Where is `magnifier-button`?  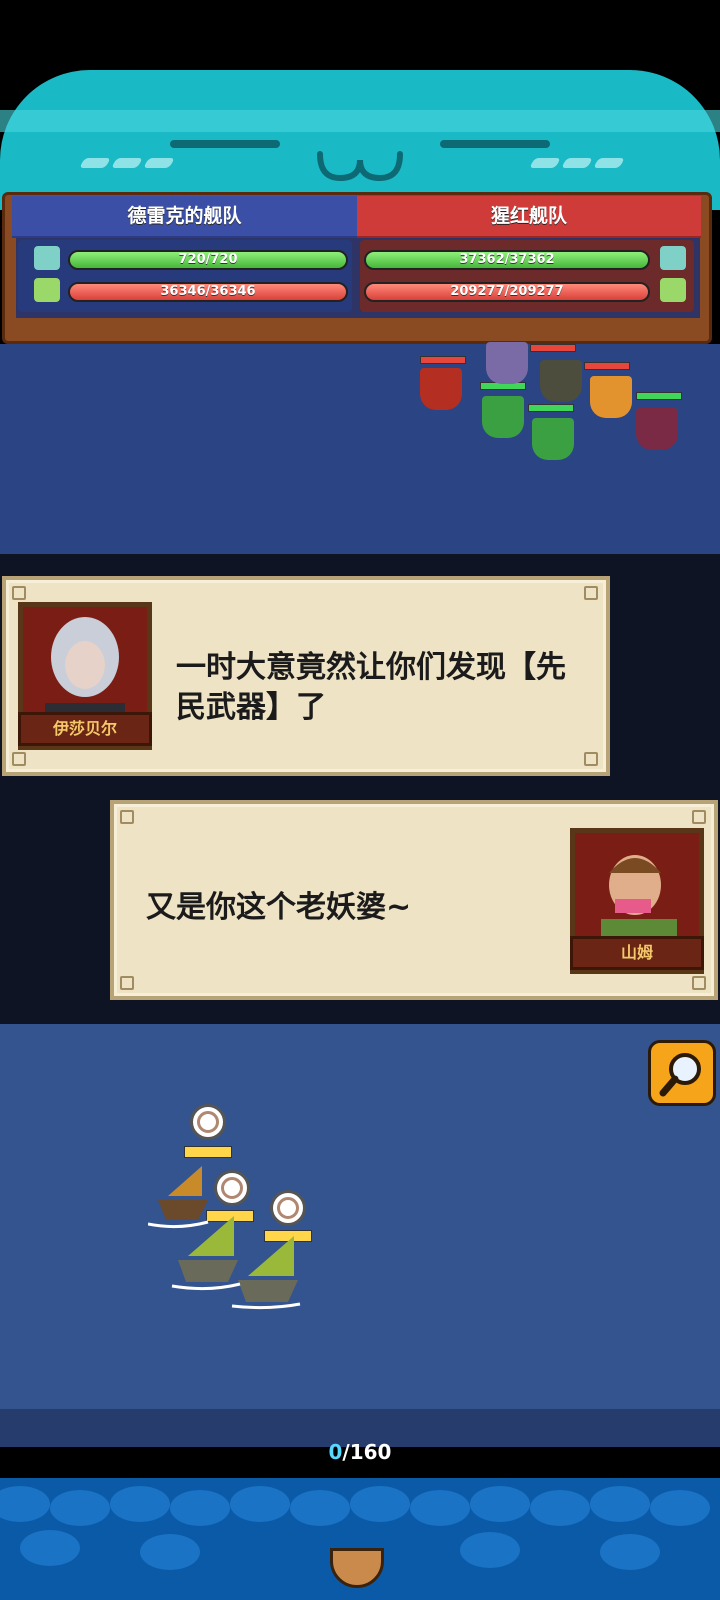 magnifier-button is located at coordinates (682, 1073).